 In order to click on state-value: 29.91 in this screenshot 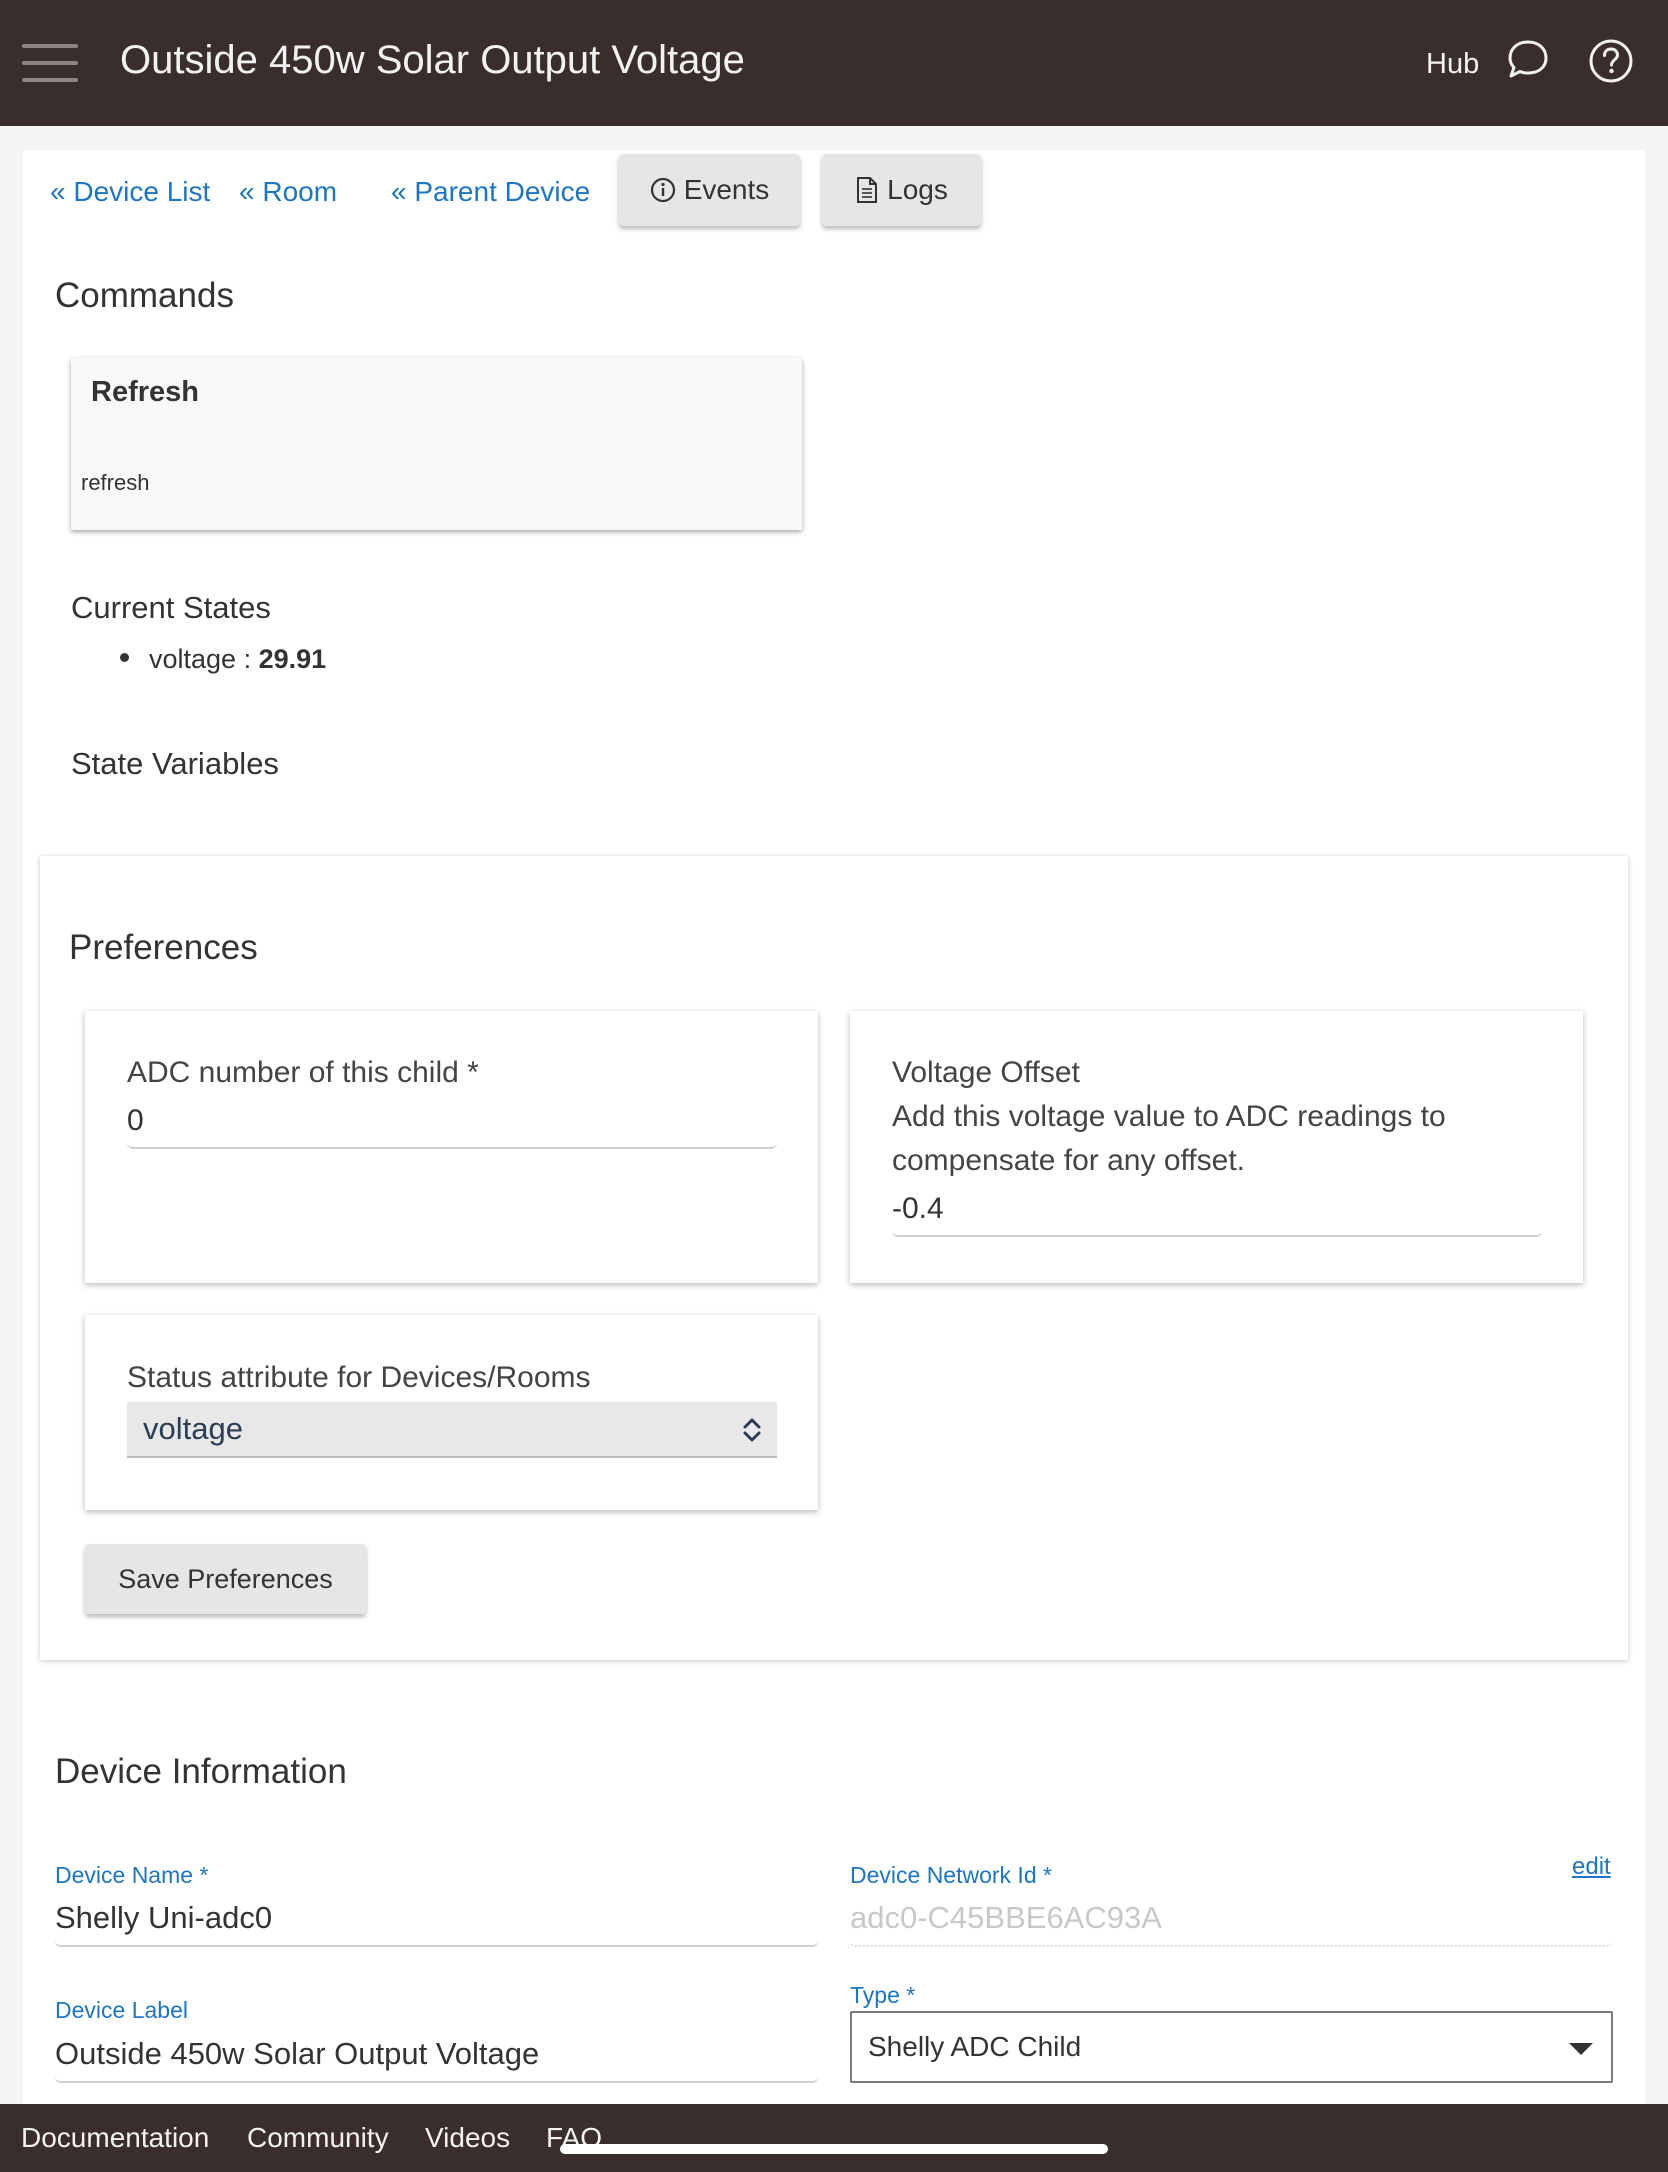, I will do `click(292, 659)`.